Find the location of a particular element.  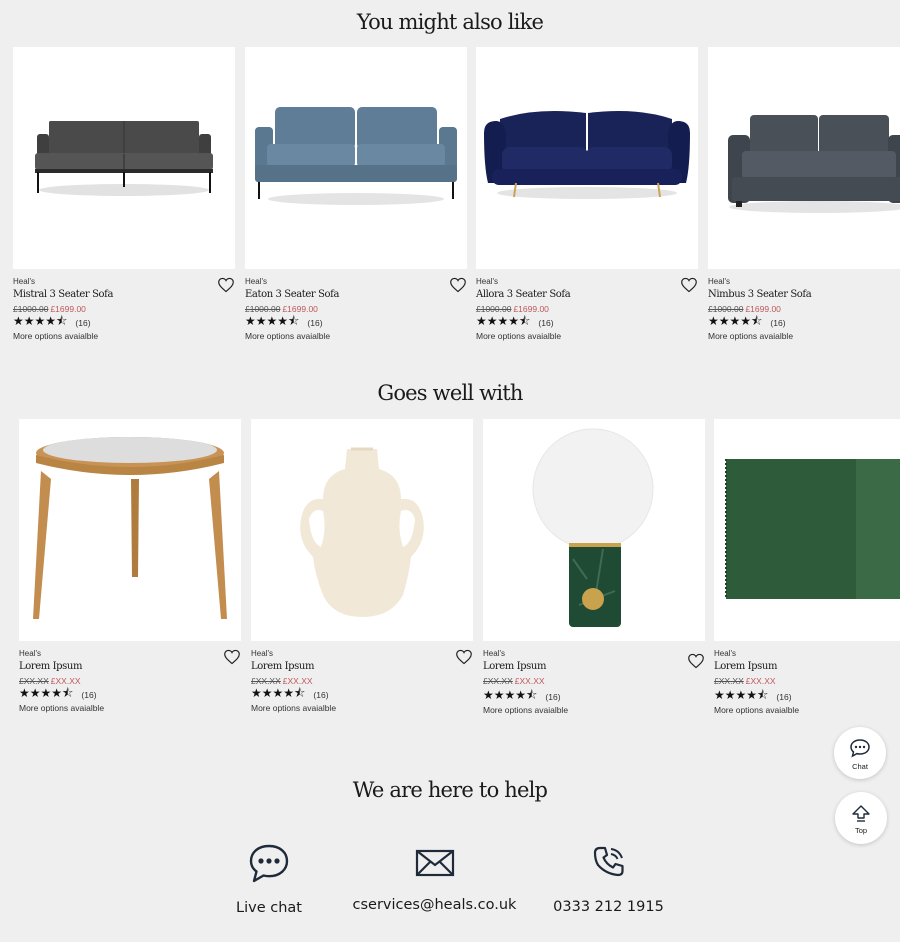

section-title-help: We are here to help is located at coordinates (450, 790).